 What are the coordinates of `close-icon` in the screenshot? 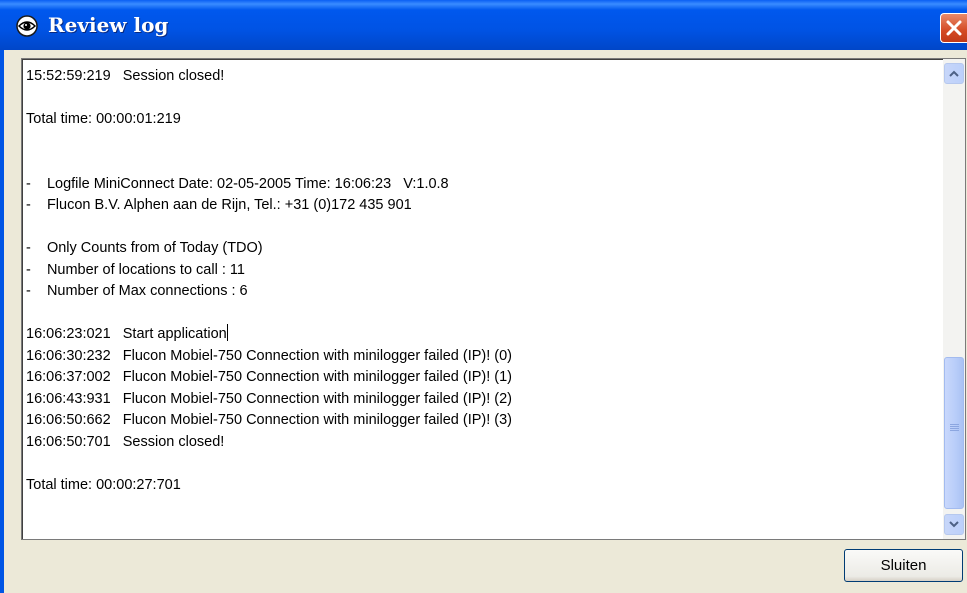 It's located at (954, 28).